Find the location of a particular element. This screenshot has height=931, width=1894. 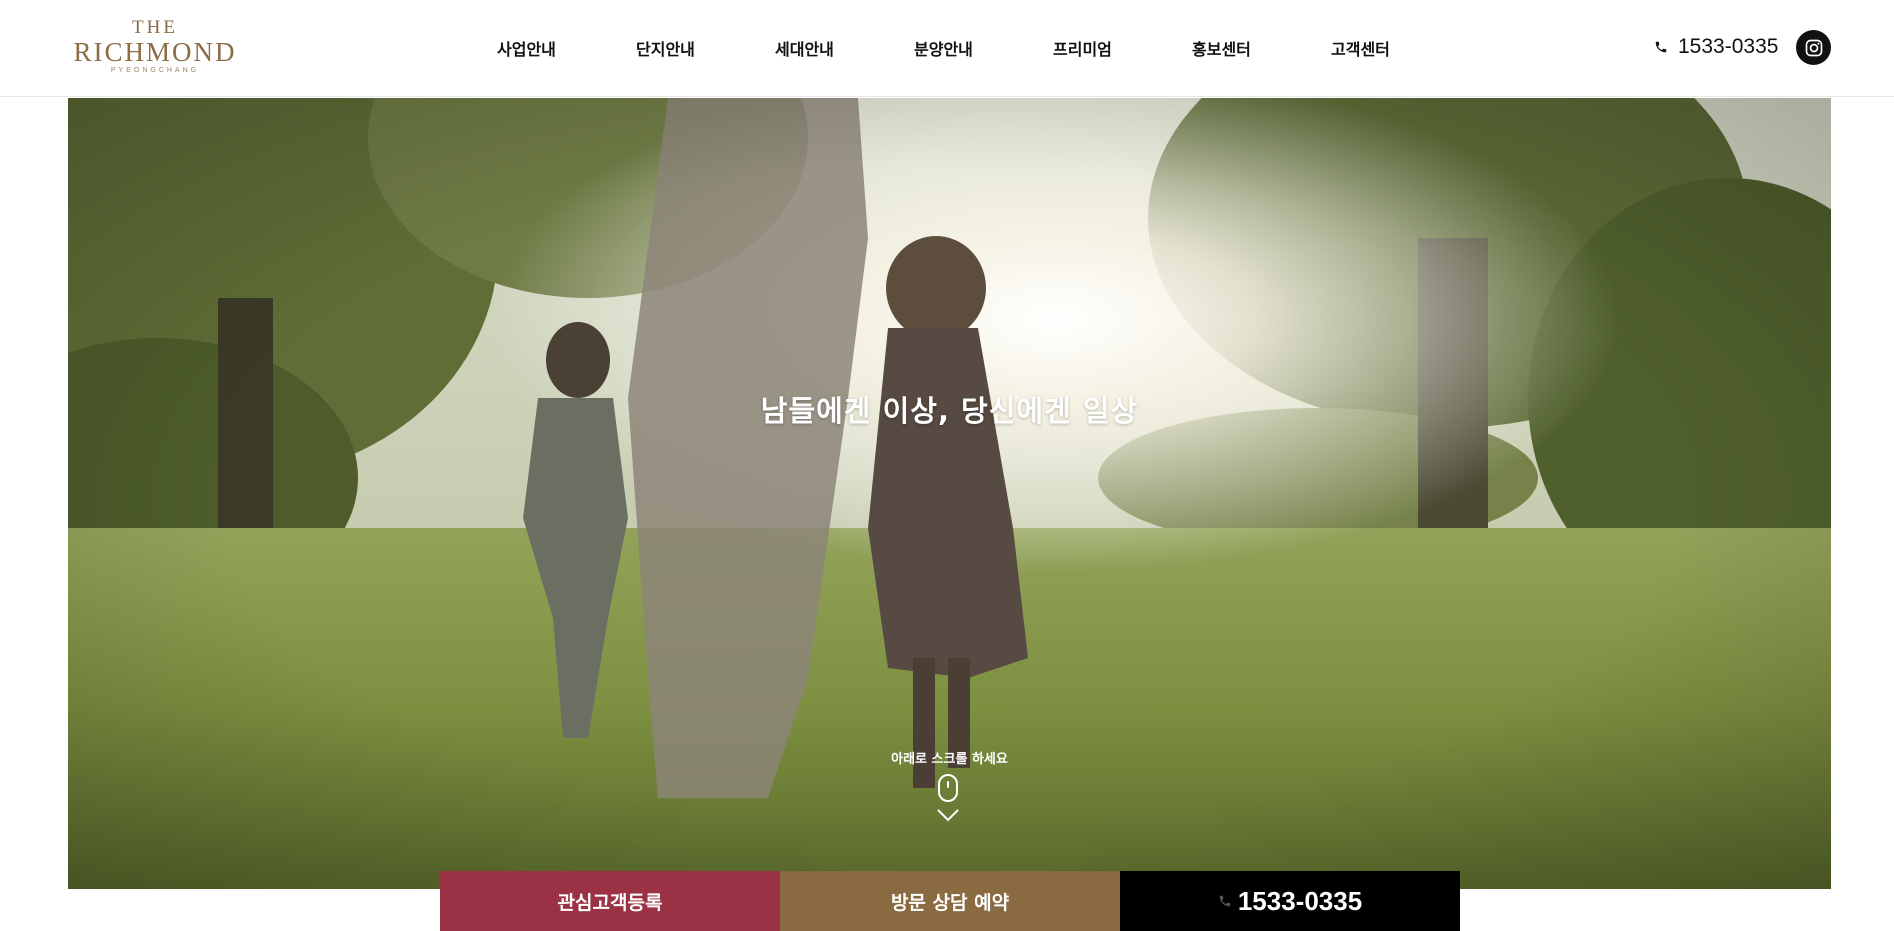

register-interest-label: 관심고객등록 is located at coordinates (610, 902).